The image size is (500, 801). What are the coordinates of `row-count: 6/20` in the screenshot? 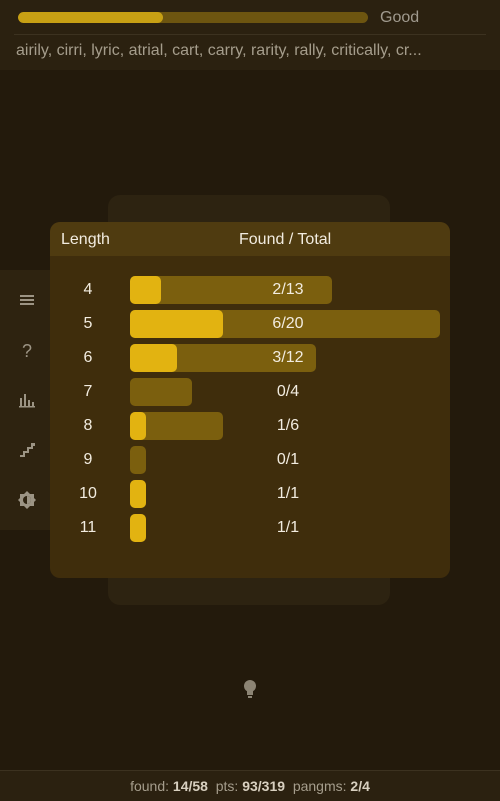 It's located at (288, 323).